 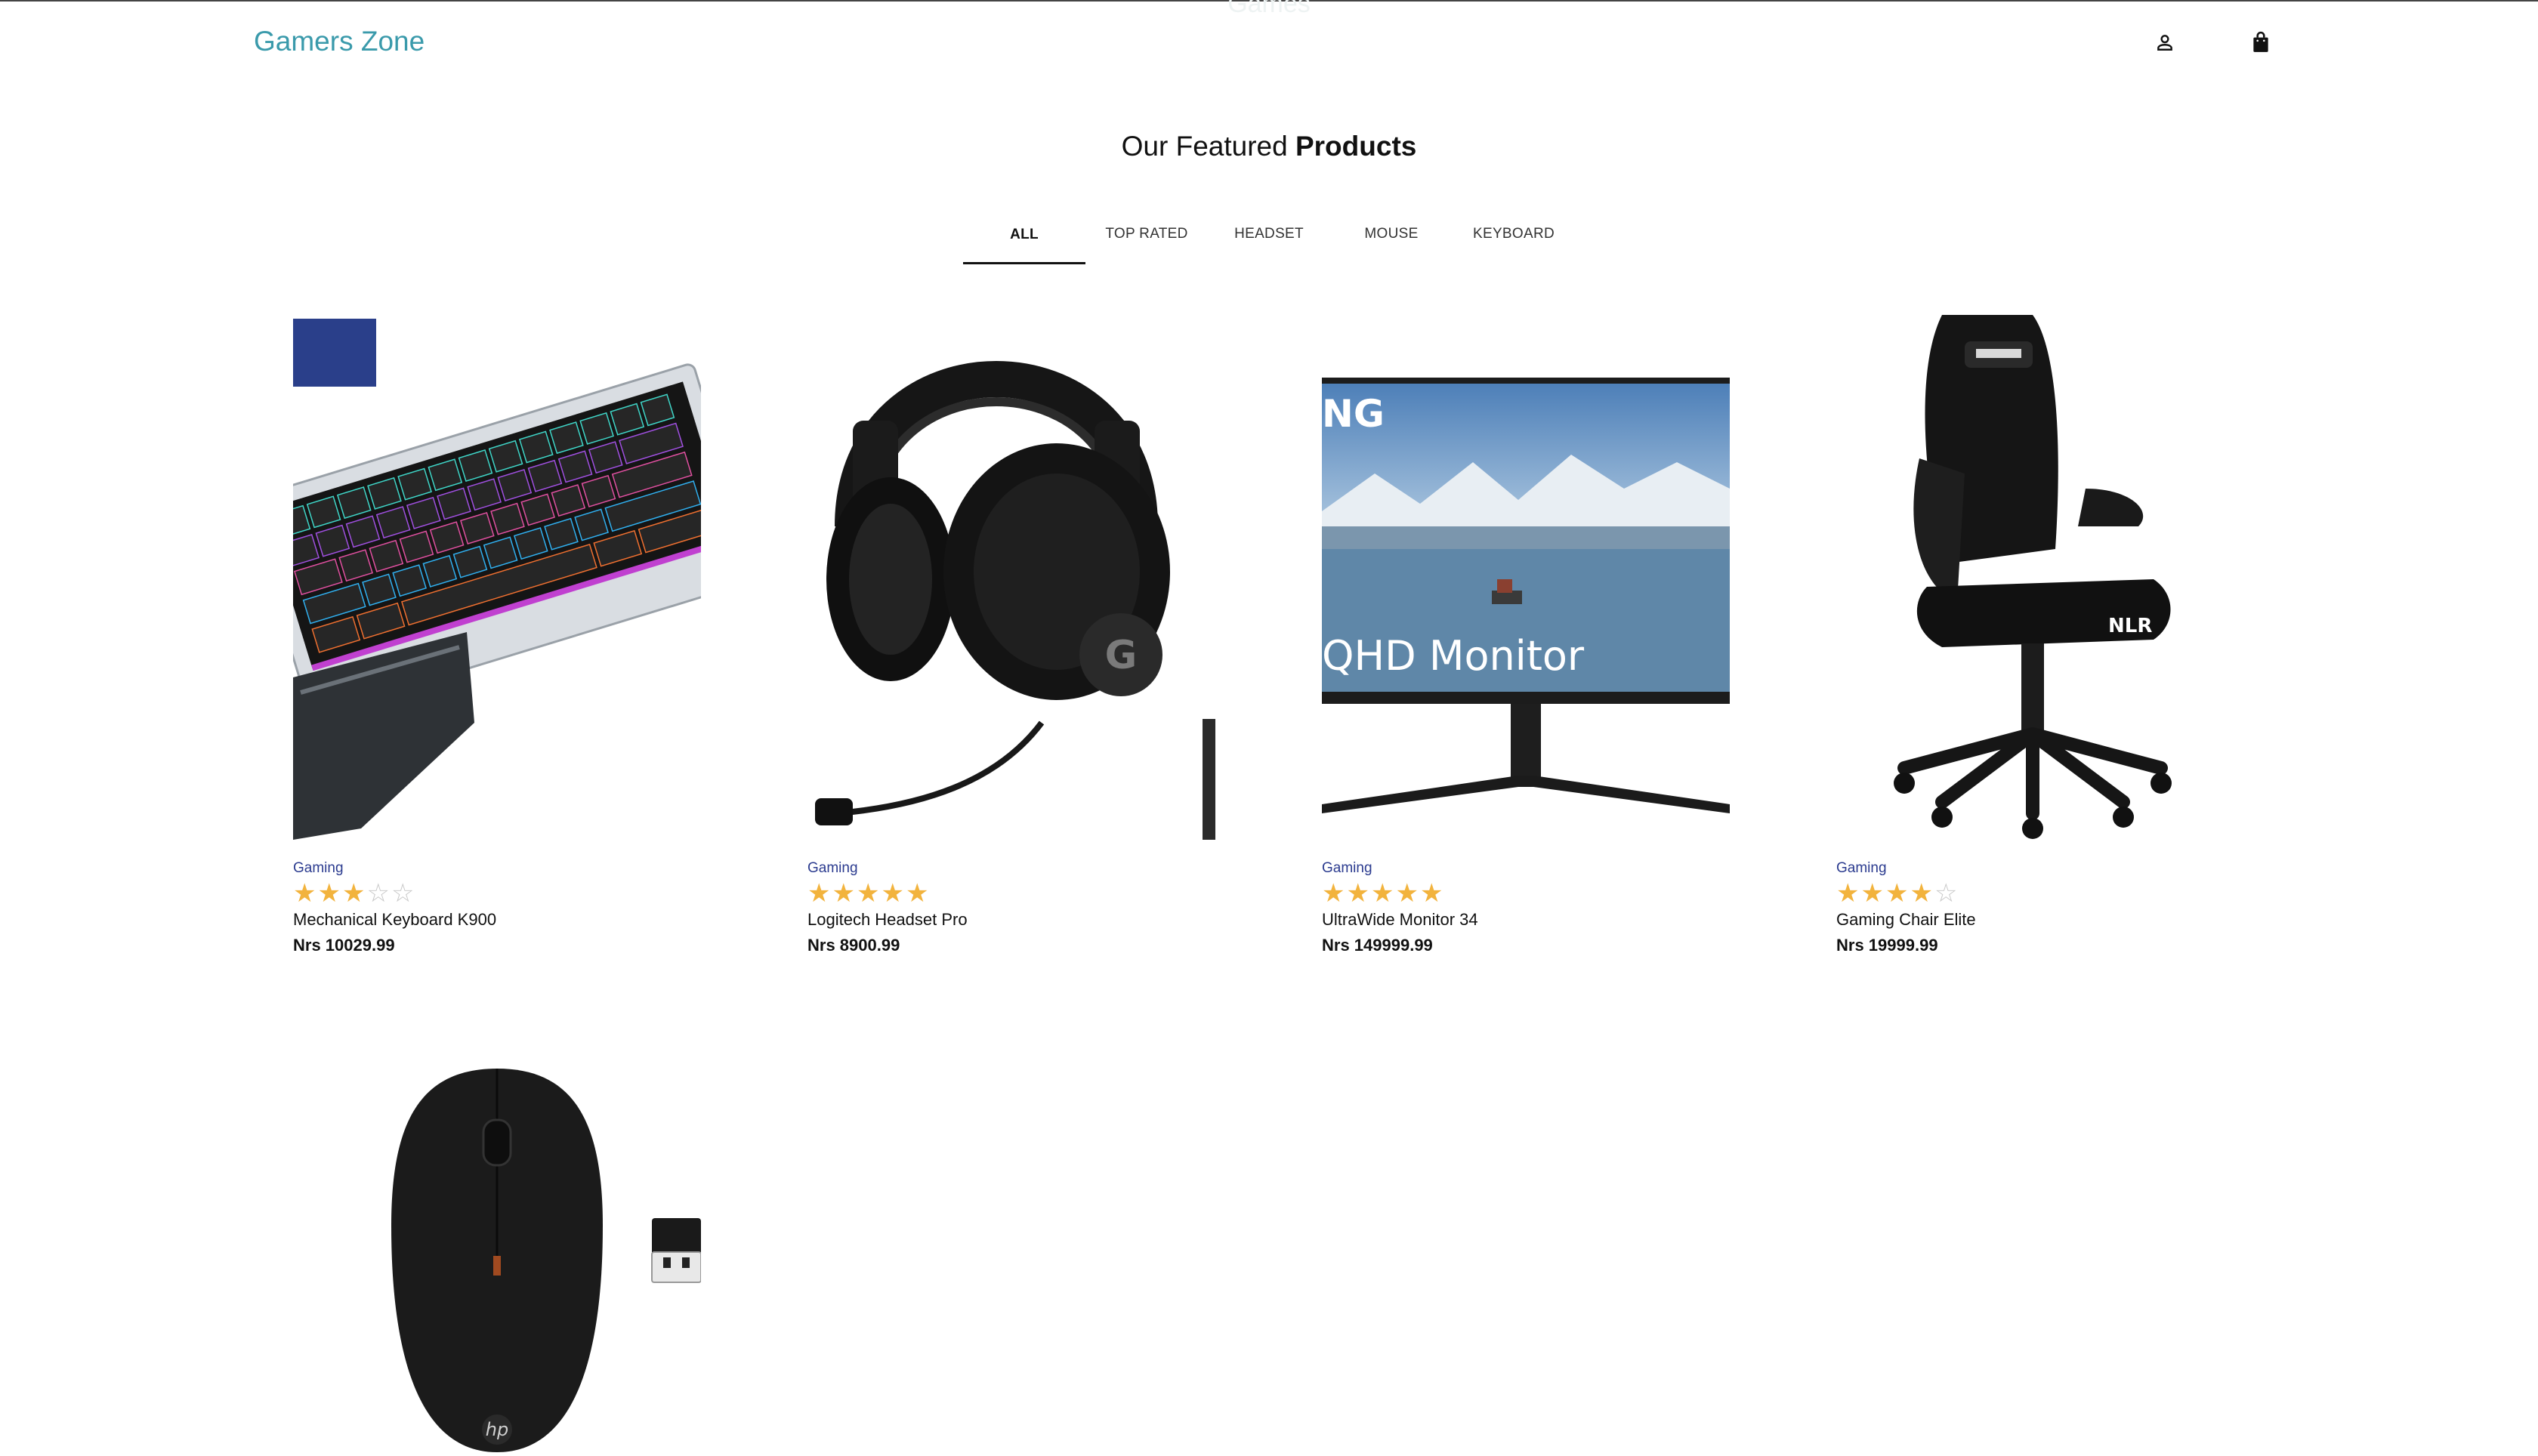 What do you see at coordinates (853, 945) in the screenshot?
I see `product-price: Nrs 8900.99` at bounding box center [853, 945].